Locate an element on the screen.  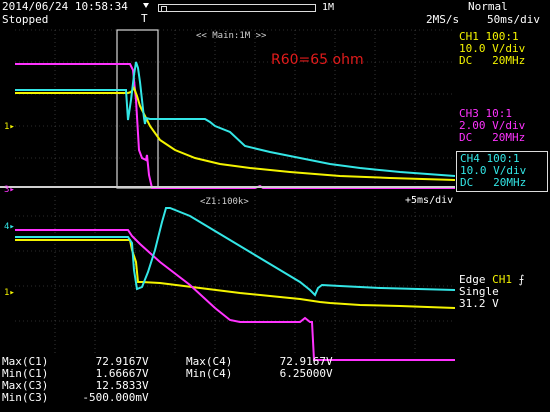
ch3-bw: 20MHz is located at coordinates (509, 137).